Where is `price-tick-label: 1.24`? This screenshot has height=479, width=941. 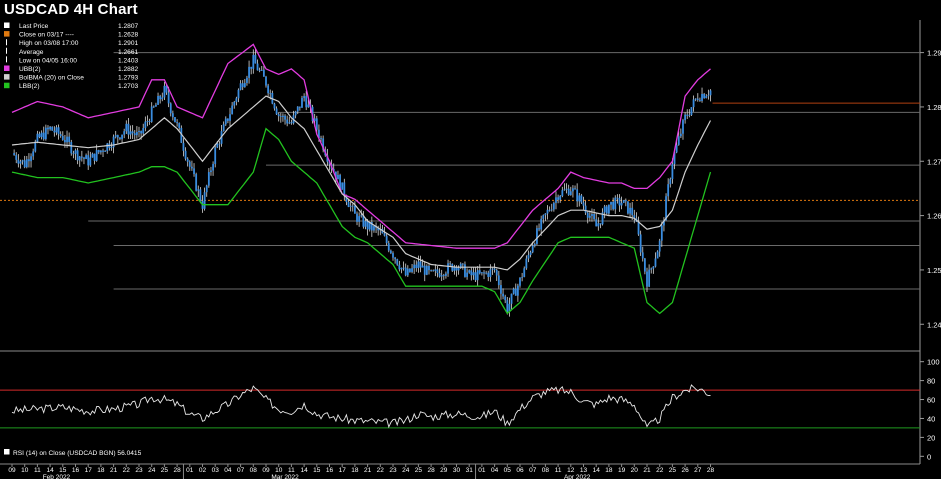 price-tick-label: 1.24 is located at coordinates (934, 324).